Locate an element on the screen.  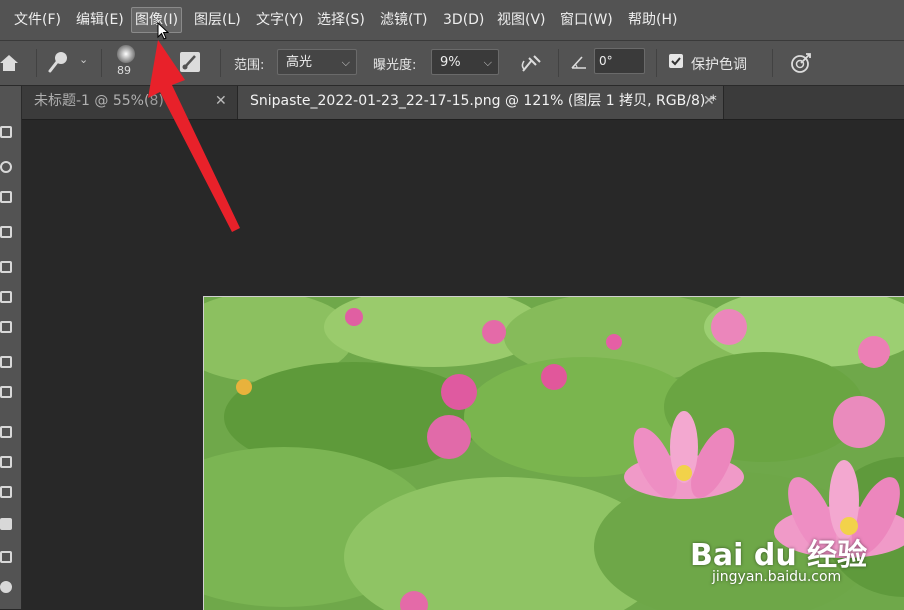
menu-edit: 编辑(E) is located at coordinates (100, 20).